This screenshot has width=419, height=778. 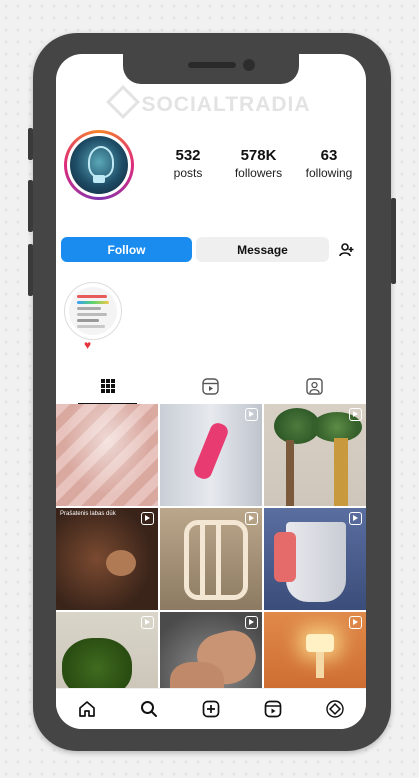 What do you see at coordinates (212, 65) in the screenshot?
I see `speaker-grille` at bounding box center [212, 65].